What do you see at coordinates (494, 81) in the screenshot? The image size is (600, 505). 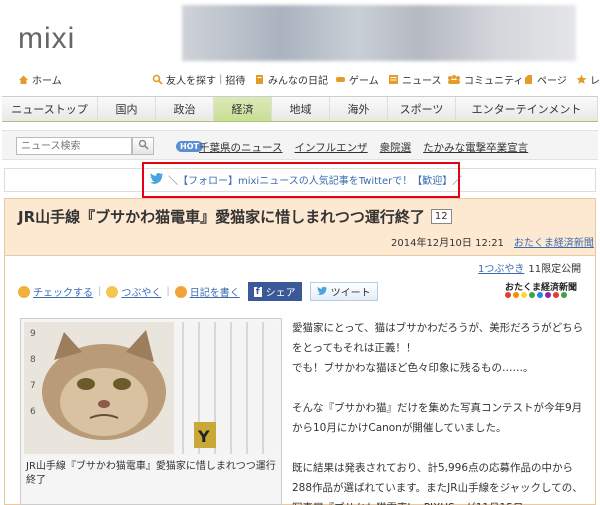 I see `nav-community-label: コミュニティ` at bounding box center [494, 81].